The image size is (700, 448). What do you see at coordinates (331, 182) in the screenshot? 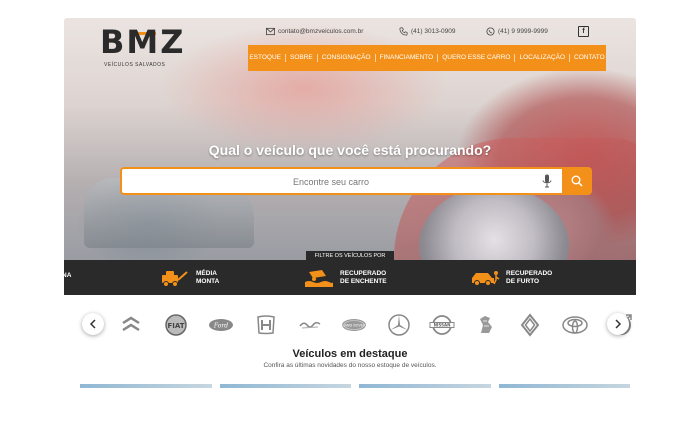
I see `search-input` at bounding box center [331, 182].